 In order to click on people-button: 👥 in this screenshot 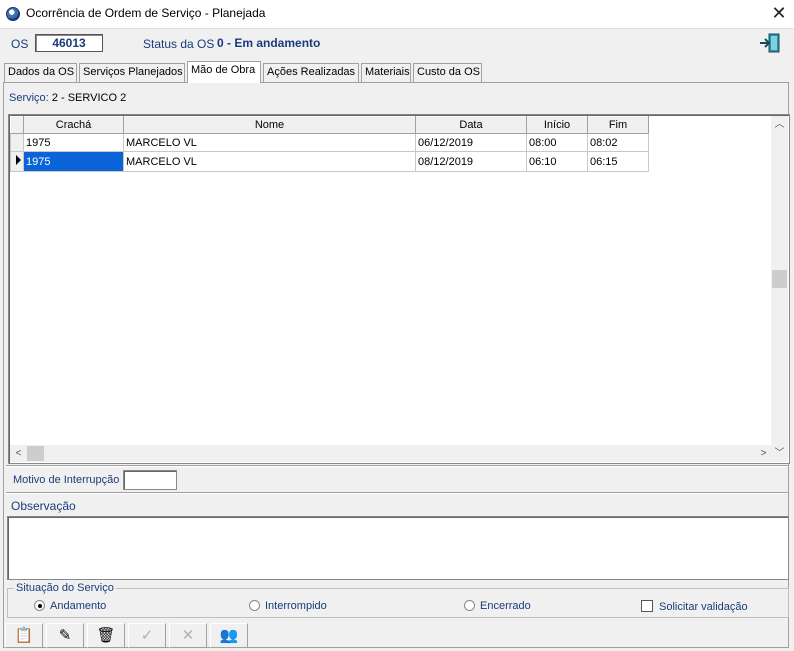, I will do `click(229, 635)`.